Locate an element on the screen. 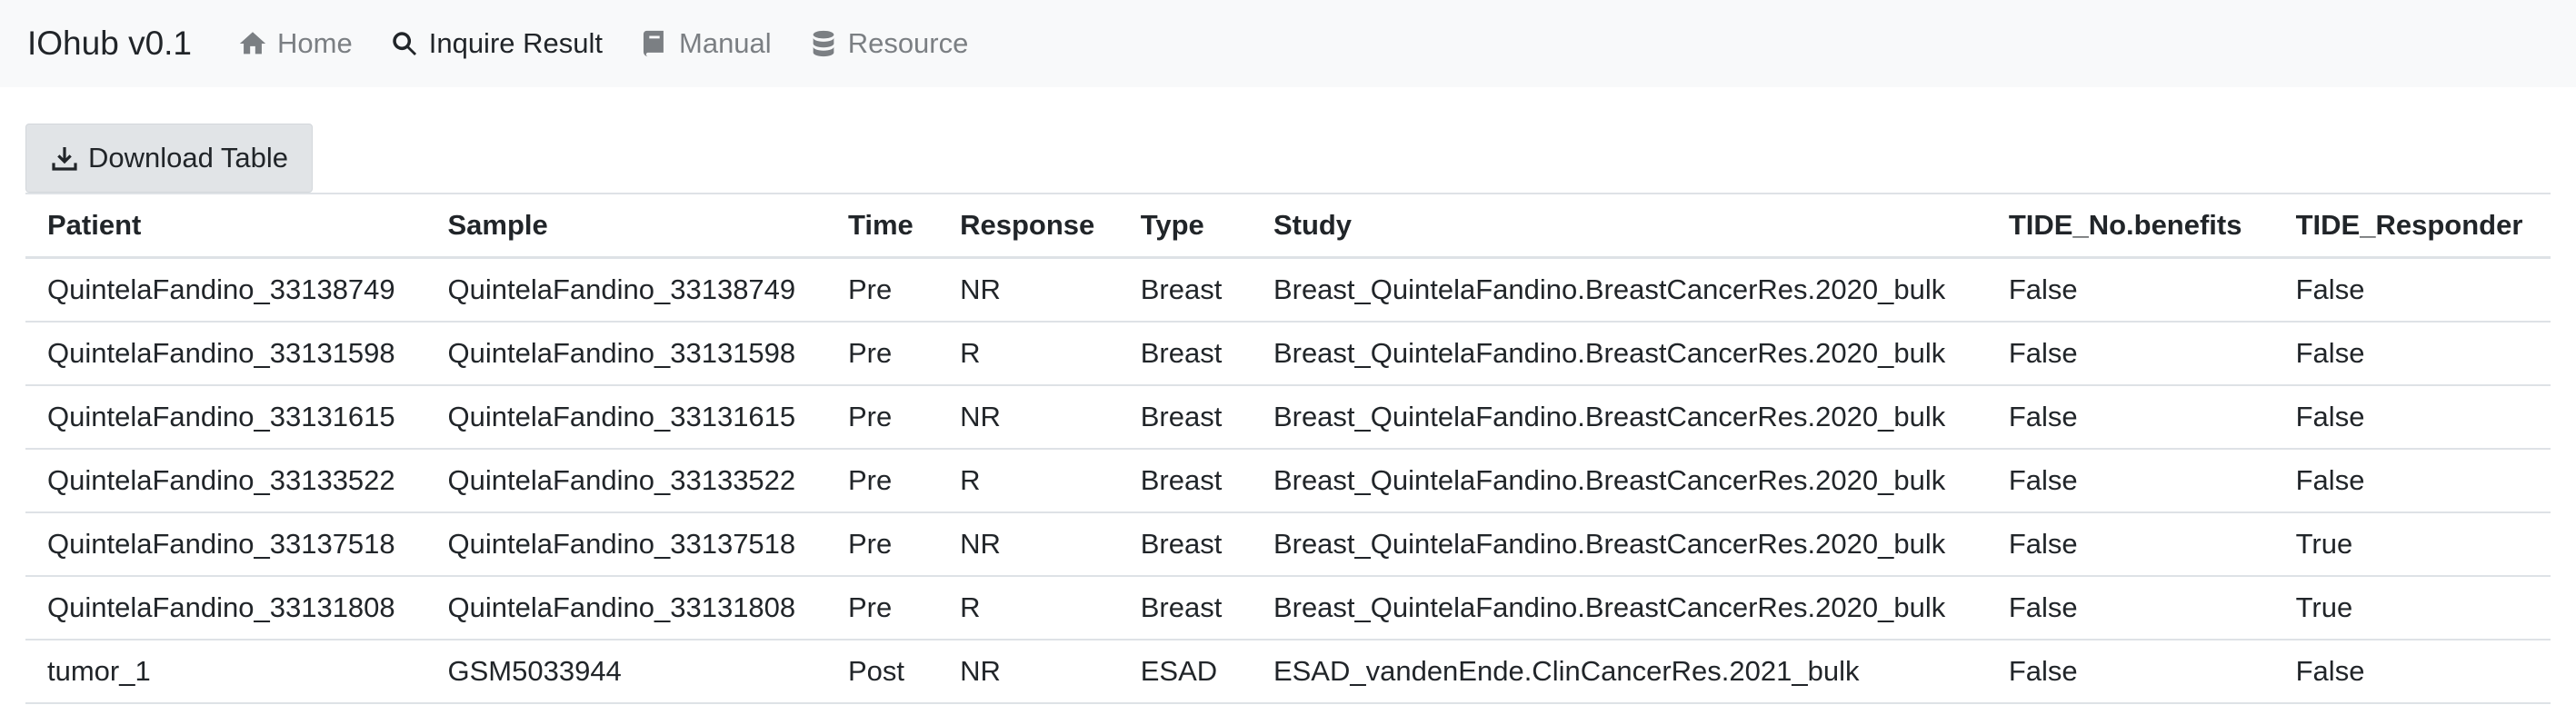  nav-manual: Manual is located at coordinates (705, 43).